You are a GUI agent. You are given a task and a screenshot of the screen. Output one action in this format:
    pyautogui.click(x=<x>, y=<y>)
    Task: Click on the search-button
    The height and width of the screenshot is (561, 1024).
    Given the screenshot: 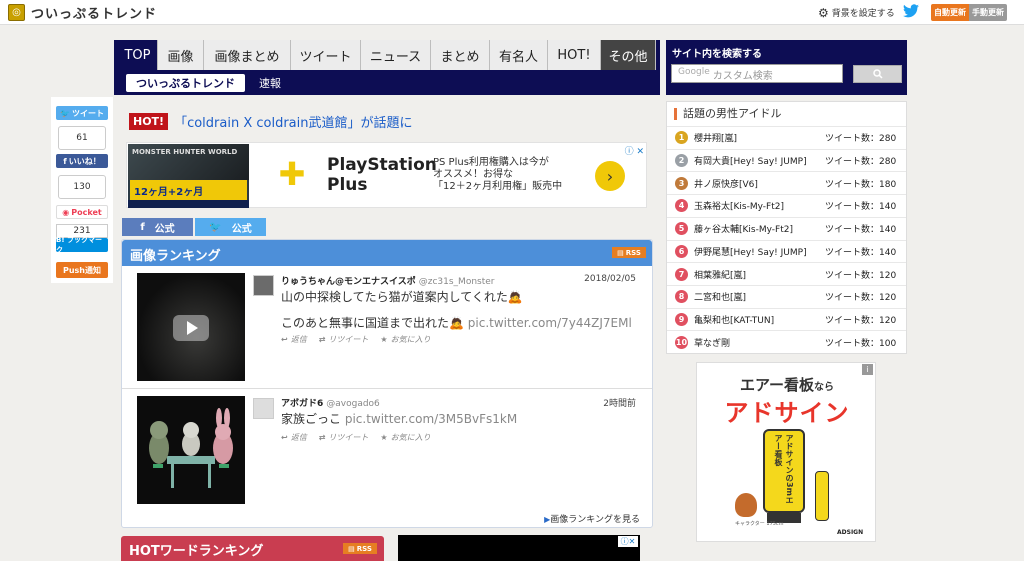 What is the action you would take?
    pyautogui.click(x=877, y=74)
    